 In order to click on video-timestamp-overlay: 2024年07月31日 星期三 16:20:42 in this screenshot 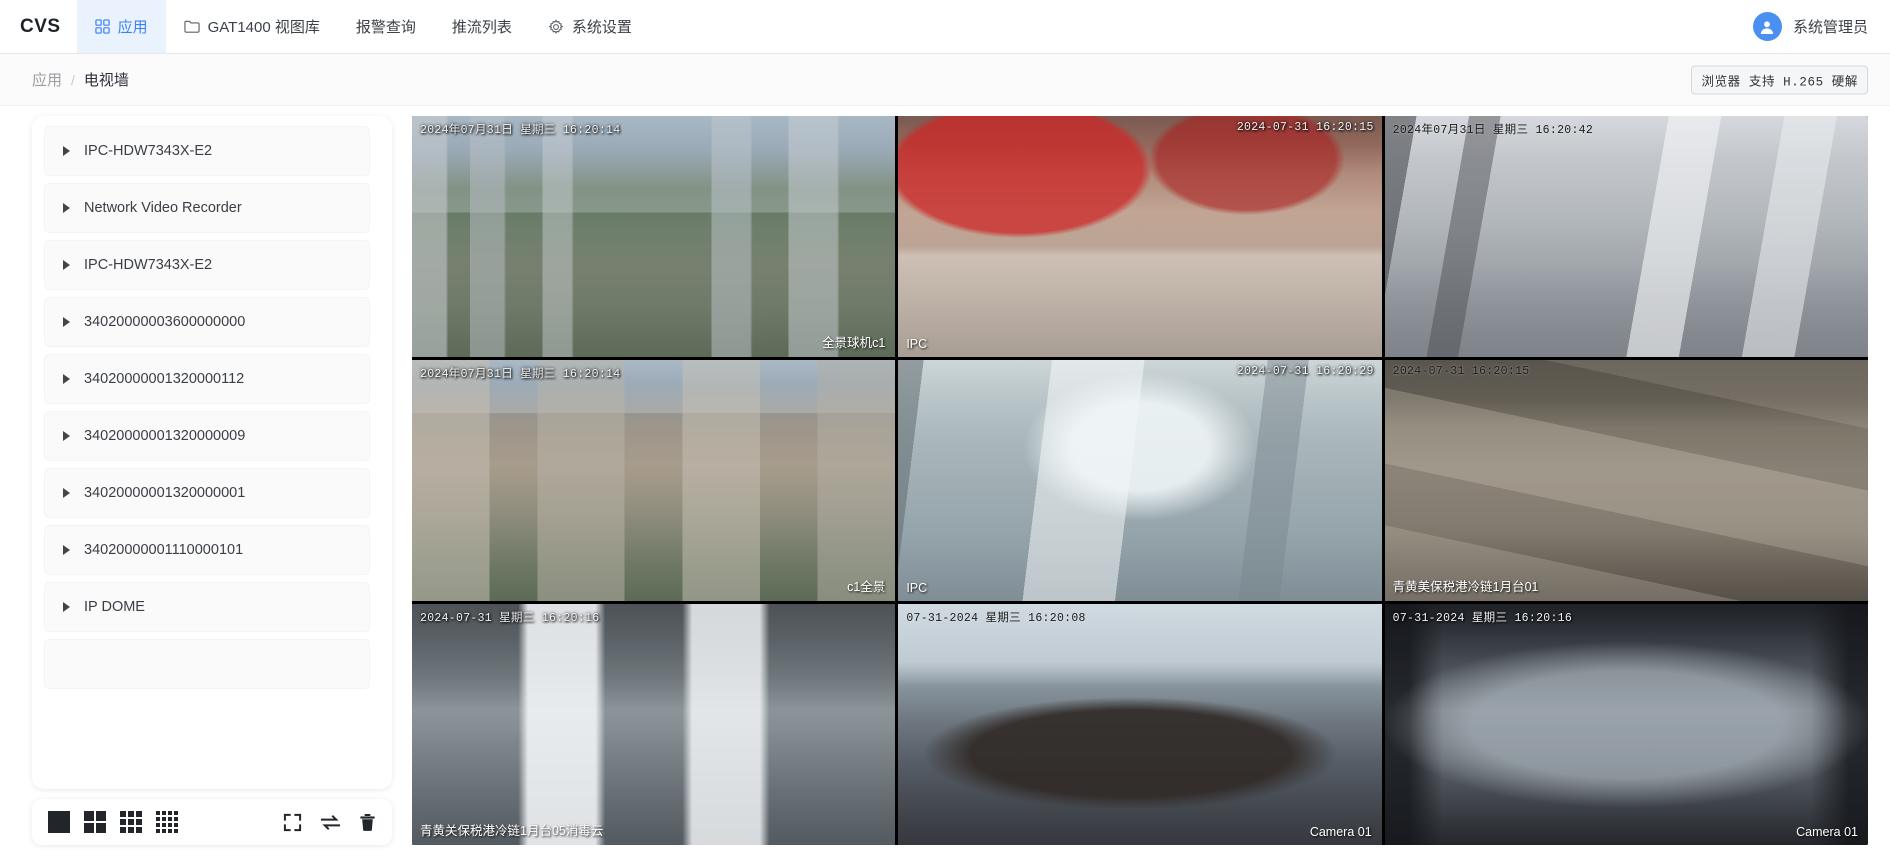, I will do `click(1493, 130)`.